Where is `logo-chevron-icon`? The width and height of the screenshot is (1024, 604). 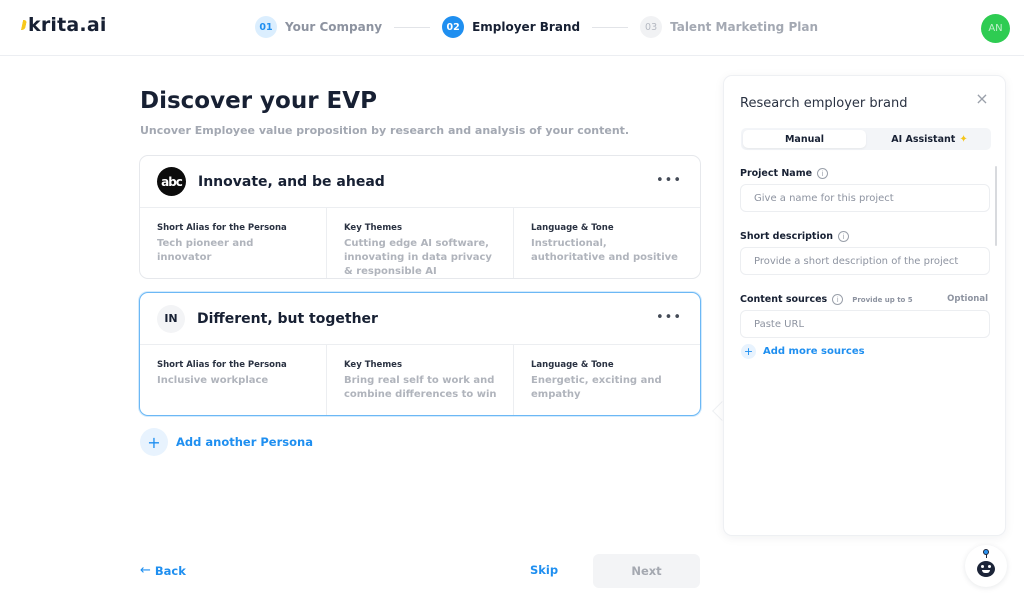 logo-chevron-icon is located at coordinates (20, 25).